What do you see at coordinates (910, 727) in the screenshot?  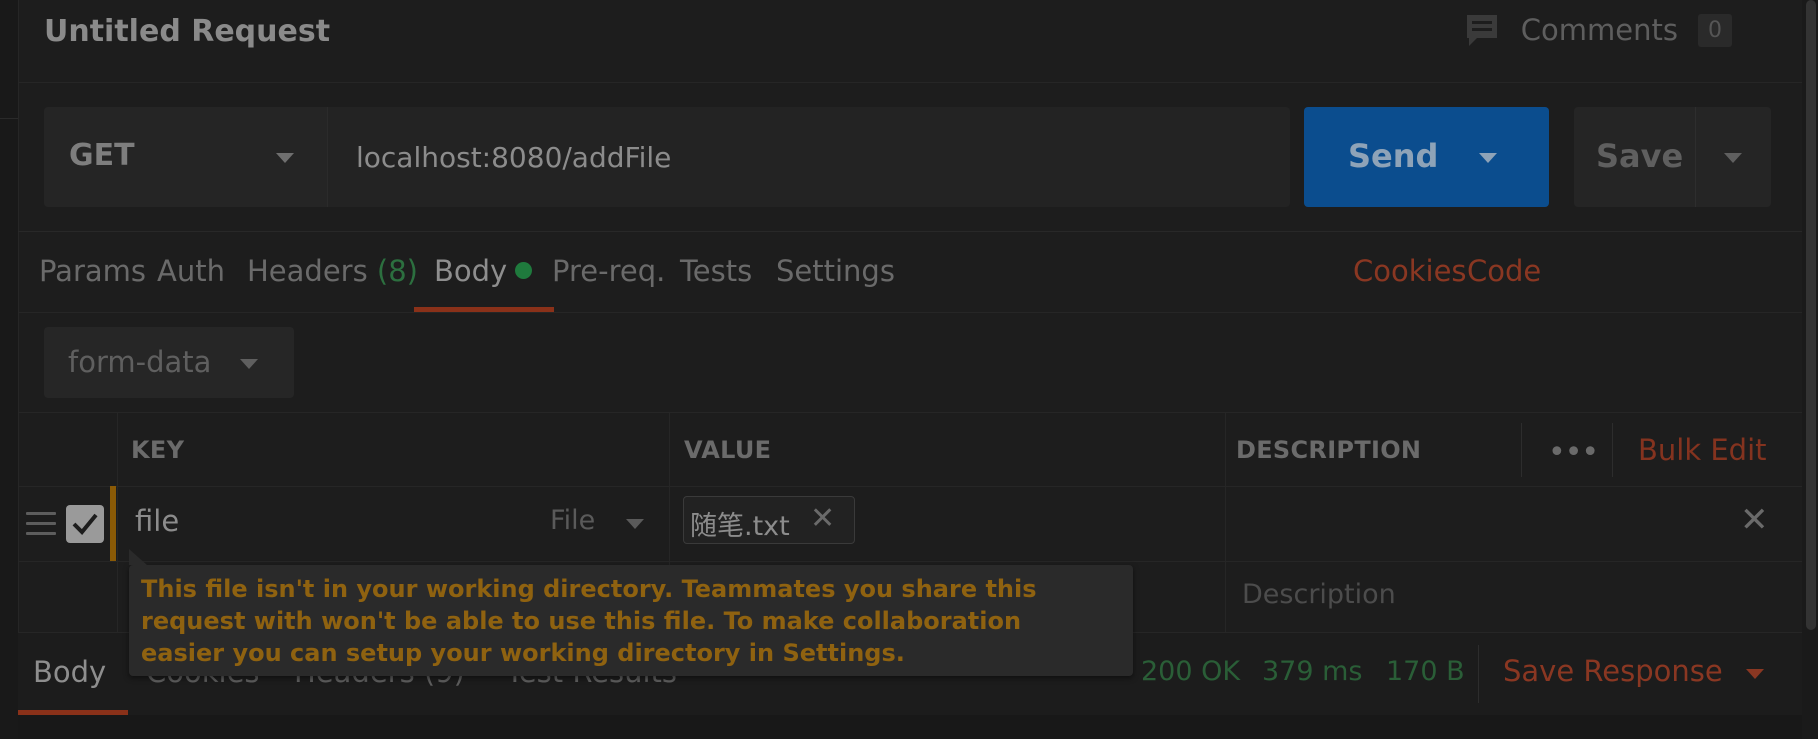 I see `response-body-area` at bounding box center [910, 727].